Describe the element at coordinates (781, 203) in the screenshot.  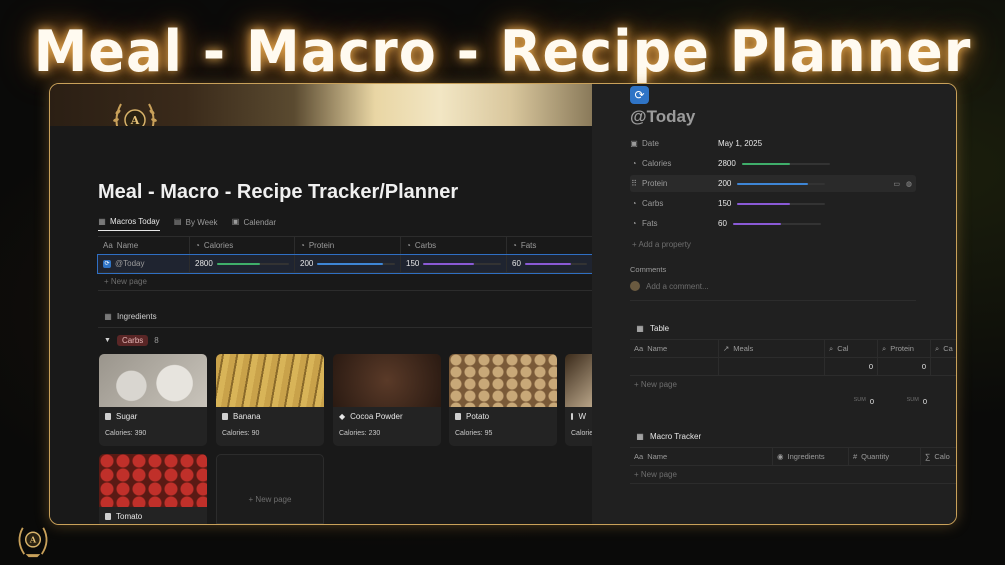
I see `carbs-progress` at that location.